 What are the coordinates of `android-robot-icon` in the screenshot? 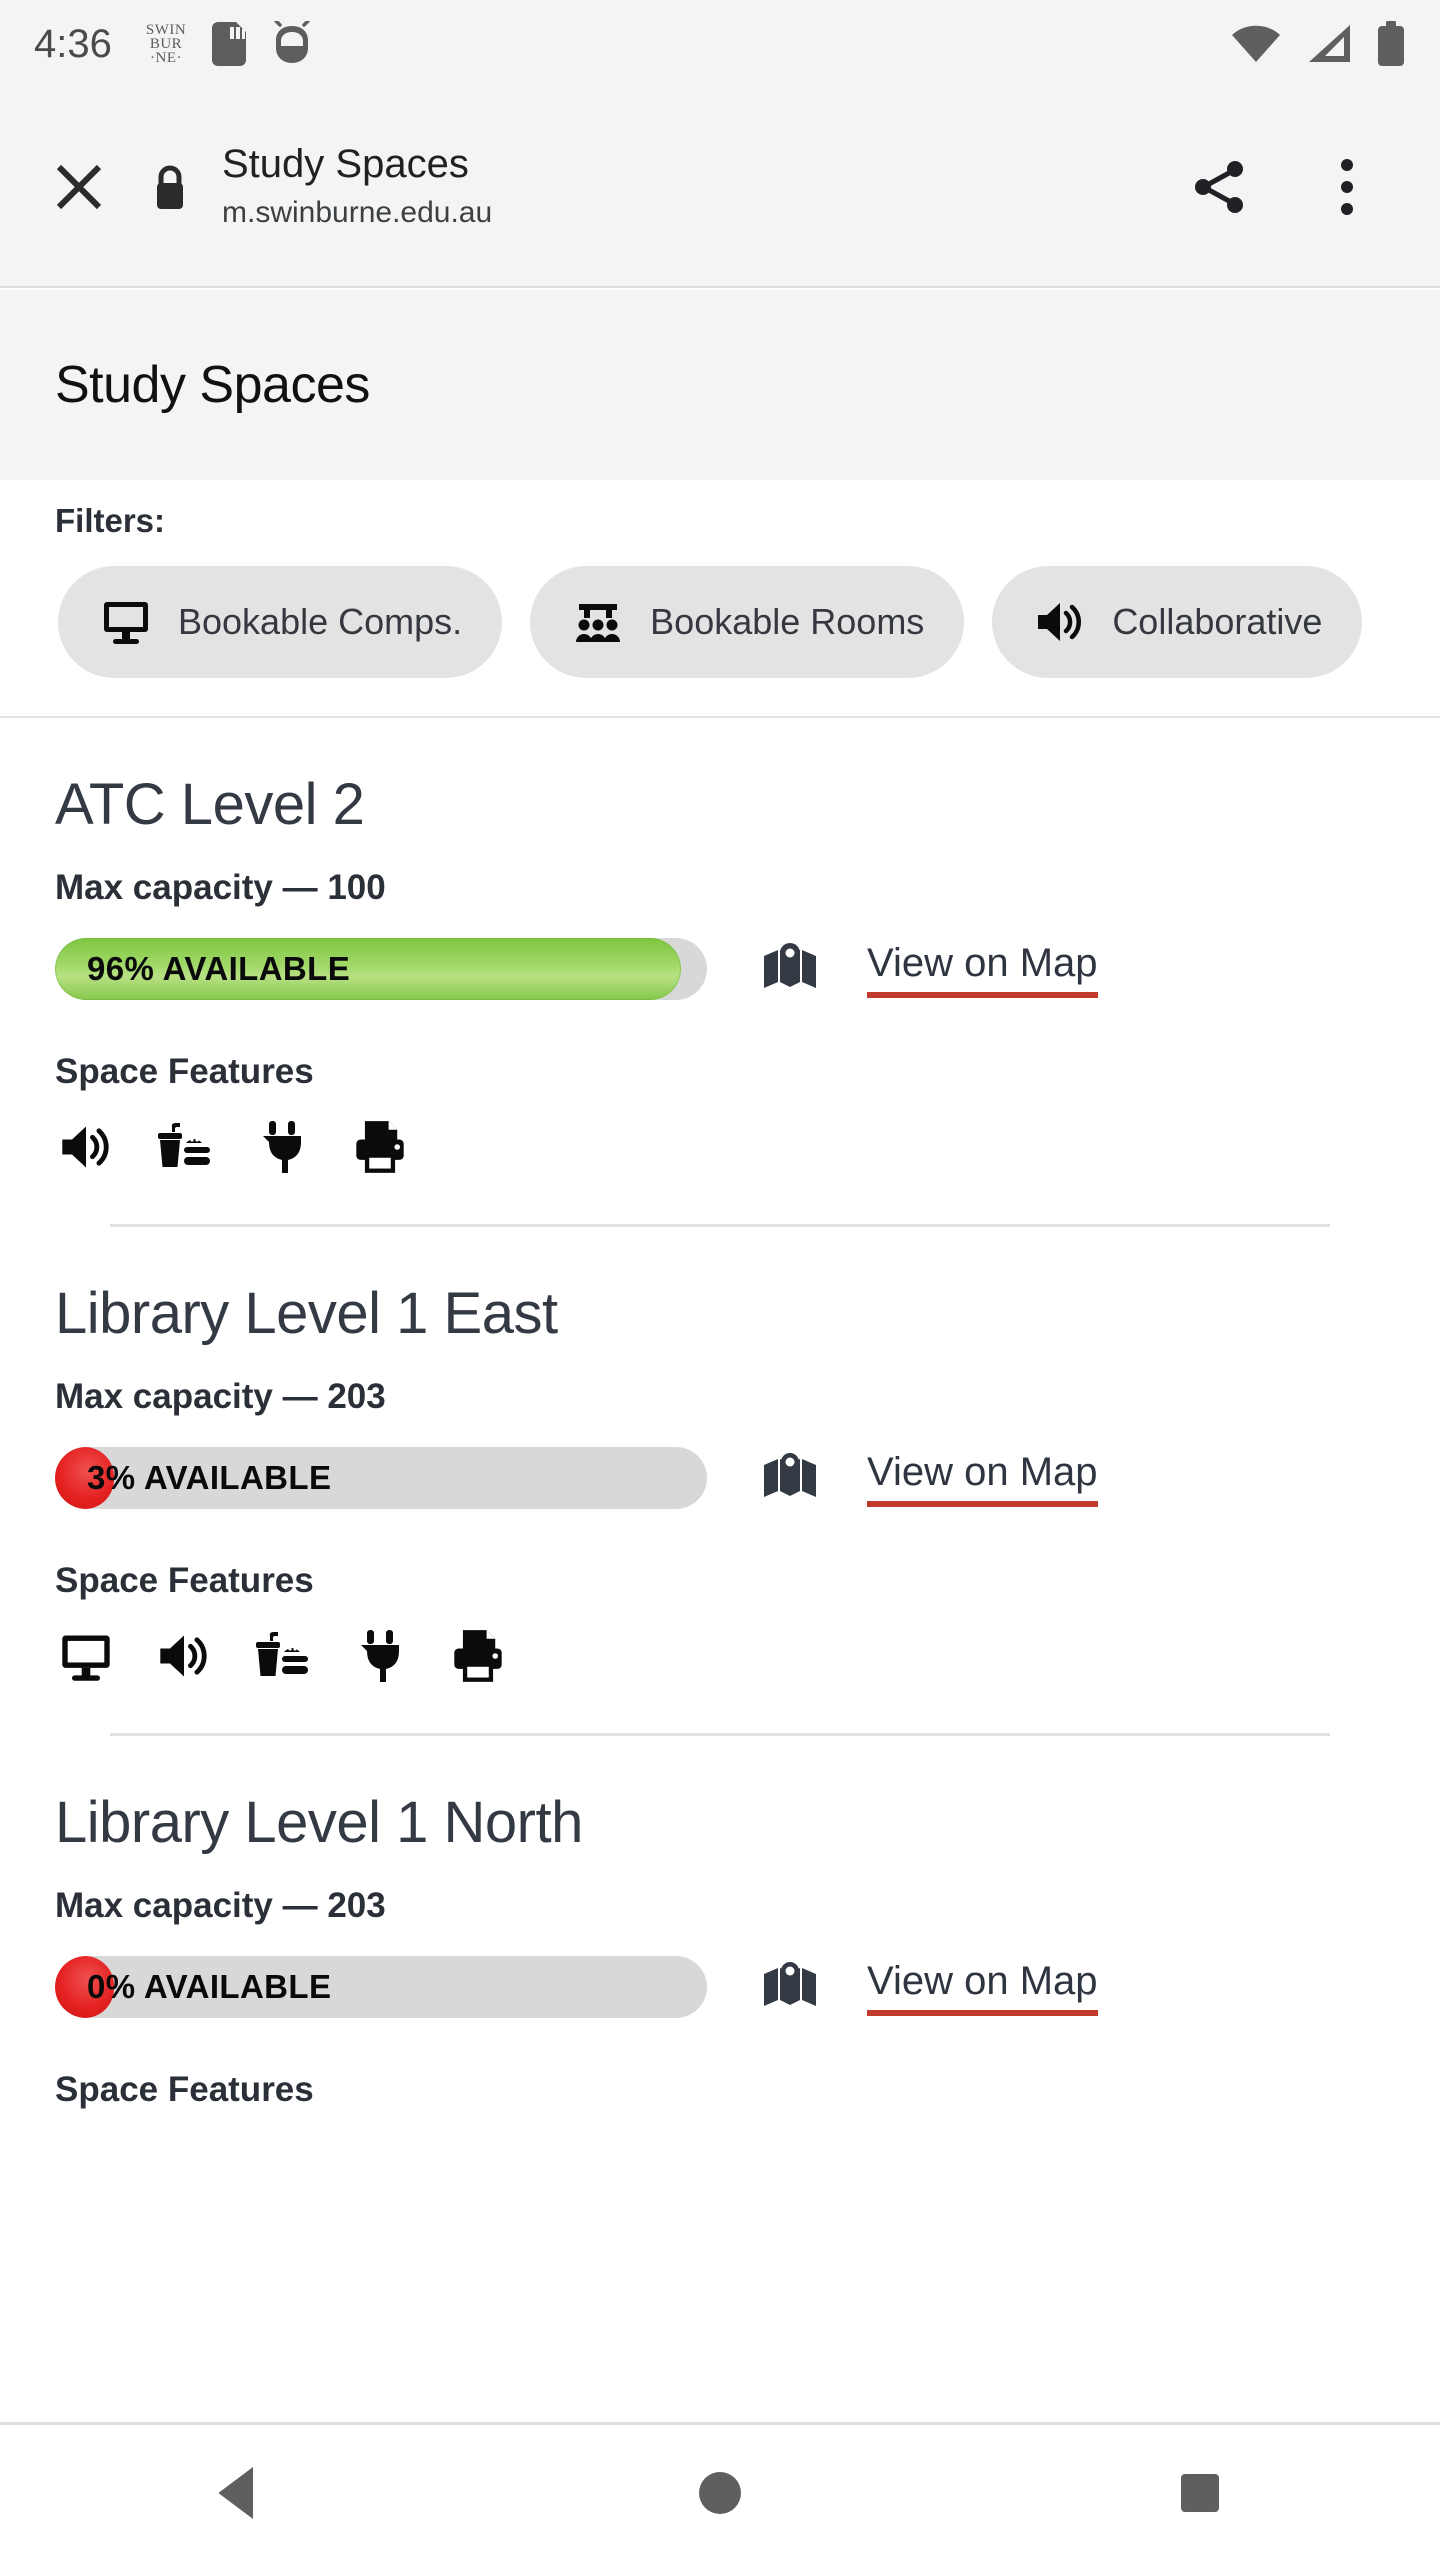 It's located at (292, 42).